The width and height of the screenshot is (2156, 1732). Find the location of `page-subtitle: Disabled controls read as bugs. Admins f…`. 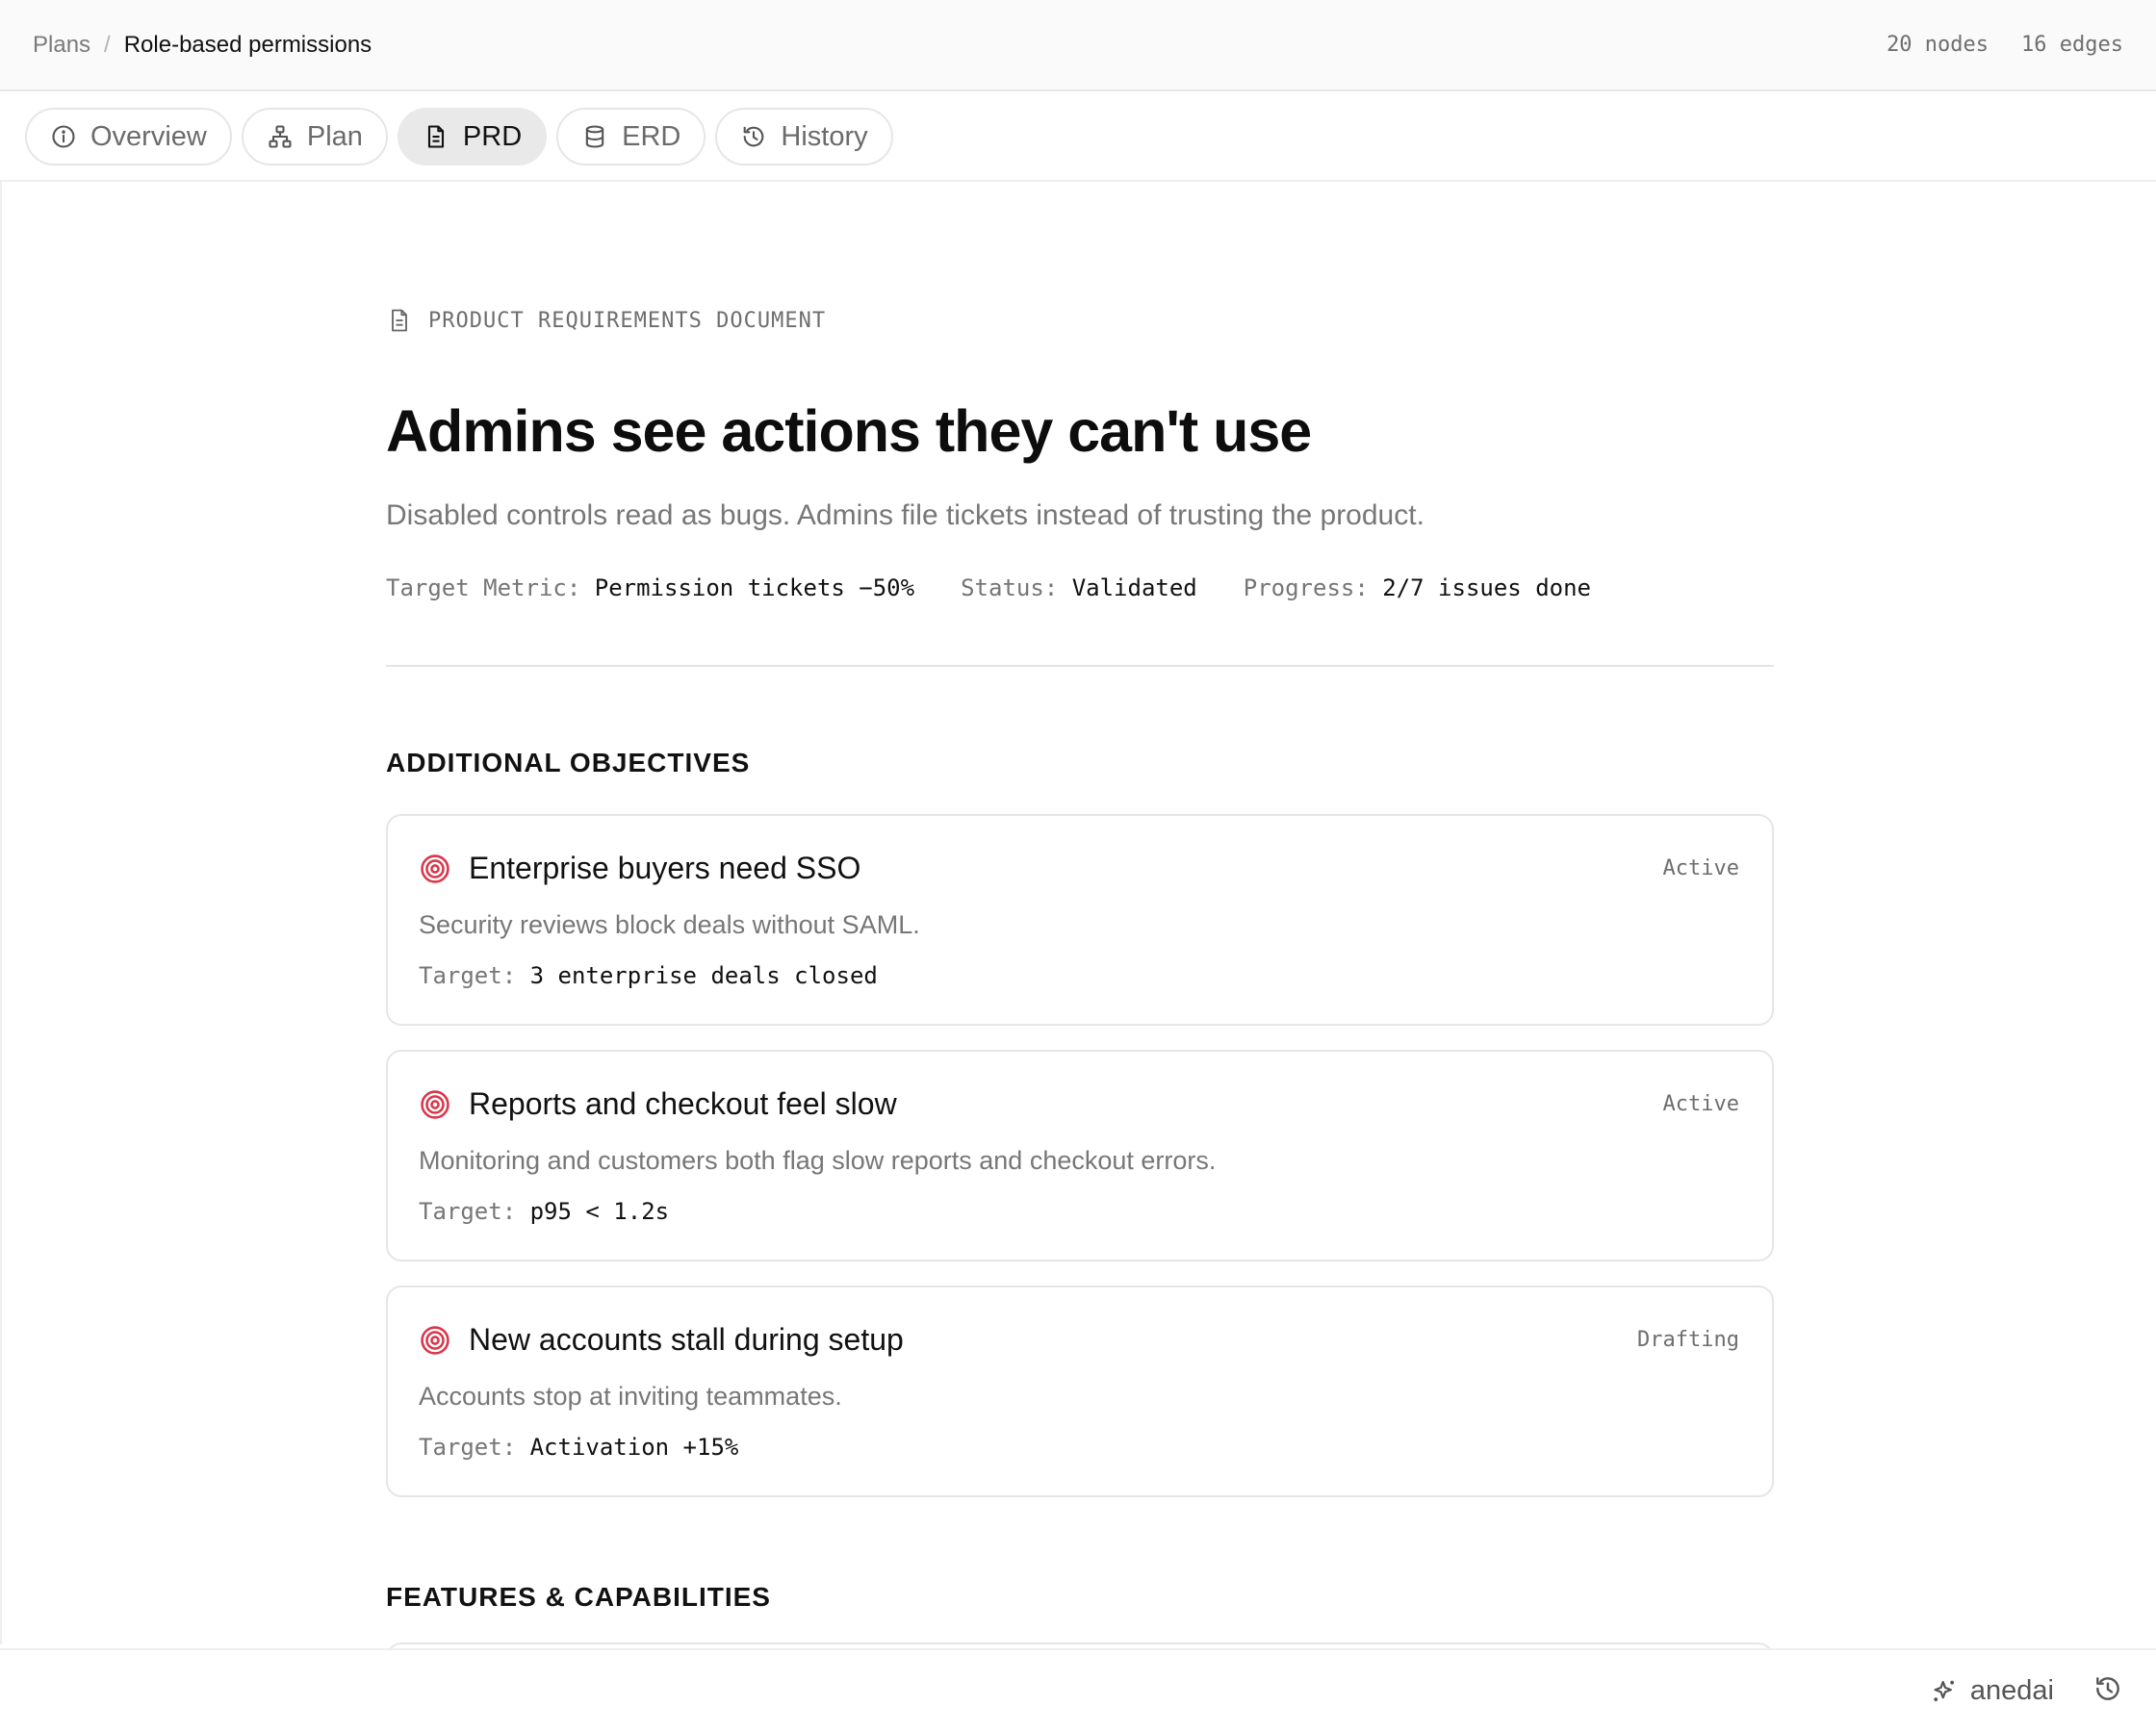

page-subtitle: Disabled controls read as bugs. Admins f… is located at coordinates (905, 515).